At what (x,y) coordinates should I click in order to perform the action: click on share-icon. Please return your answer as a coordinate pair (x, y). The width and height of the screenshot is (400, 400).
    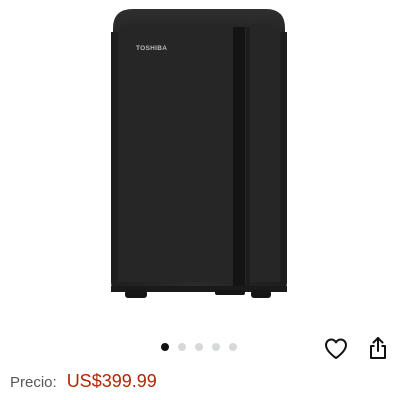
    Looking at the image, I should click on (378, 348).